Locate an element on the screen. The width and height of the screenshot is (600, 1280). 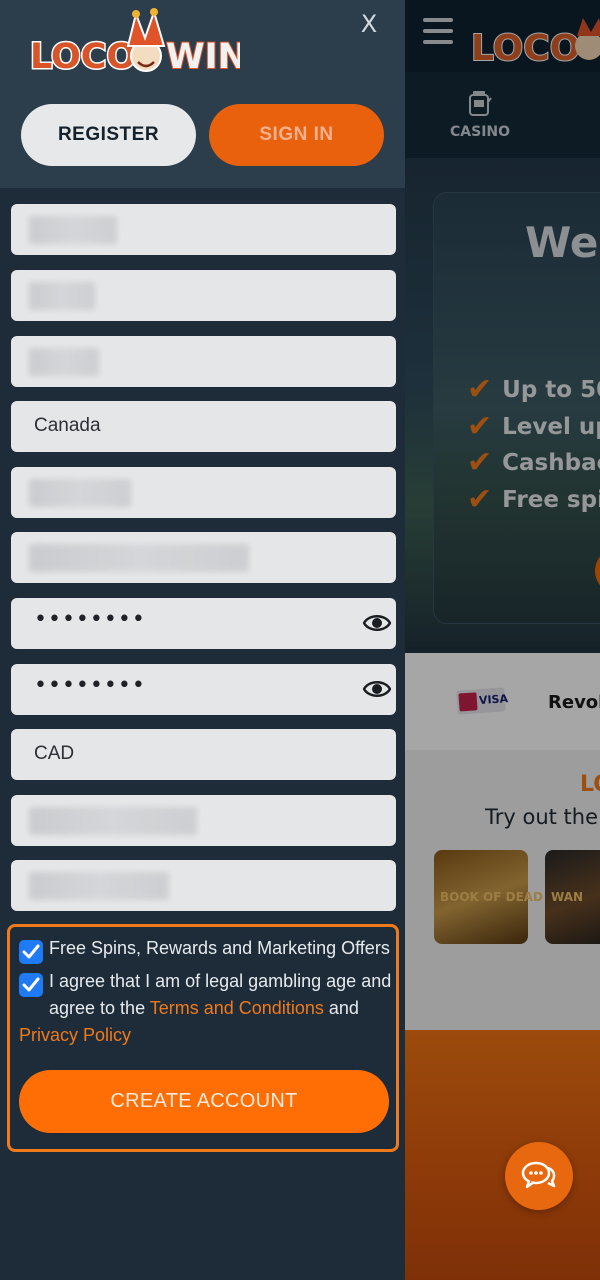
first-name-field is located at coordinates (203, 229).